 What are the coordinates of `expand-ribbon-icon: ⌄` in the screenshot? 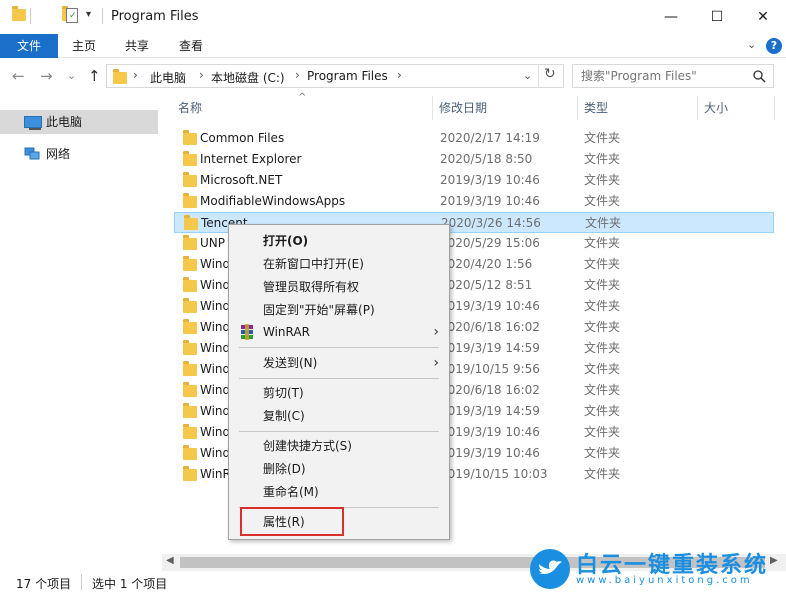 It's located at (751, 44).